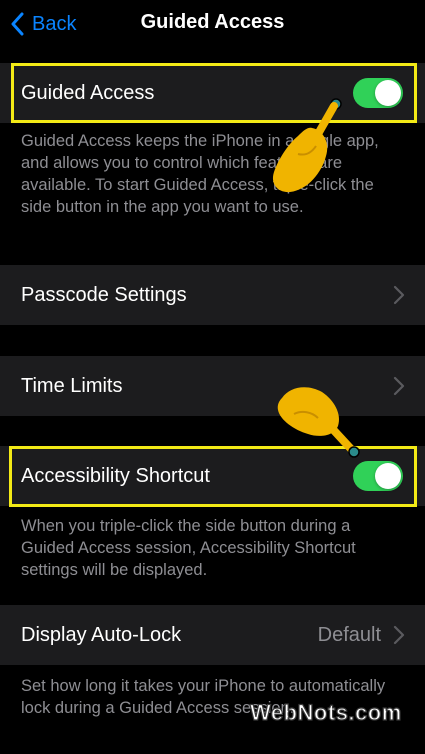 This screenshot has width=425, height=754. What do you see at coordinates (212, 635) in the screenshot?
I see `display-auto-lock-row: Display Auto-Lock Default` at bounding box center [212, 635].